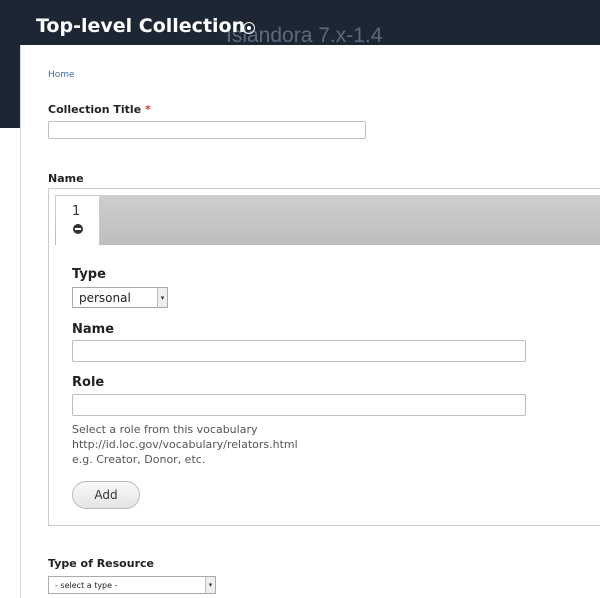  Describe the element at coordinates (88, 382) in the screenshot. I see `role-label: Role` at that location.